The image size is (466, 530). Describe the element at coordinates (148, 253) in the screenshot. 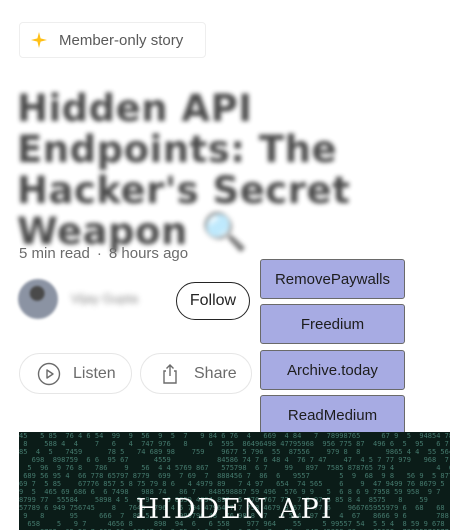

I see `posted-time: 8 hours ago` at that location.